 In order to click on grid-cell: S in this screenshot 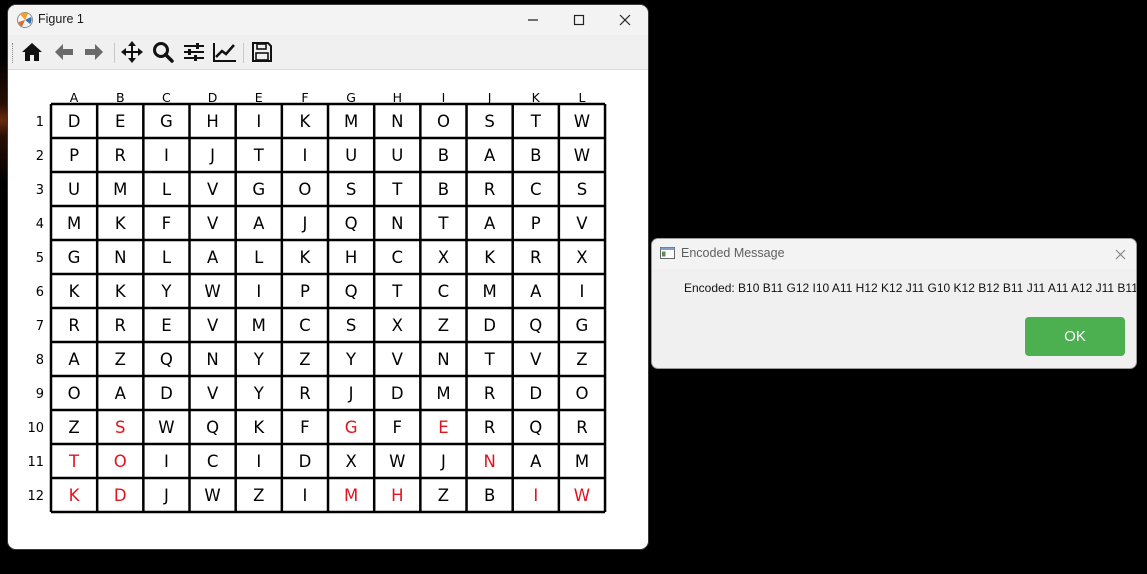, I will do `click(489, 121)`.